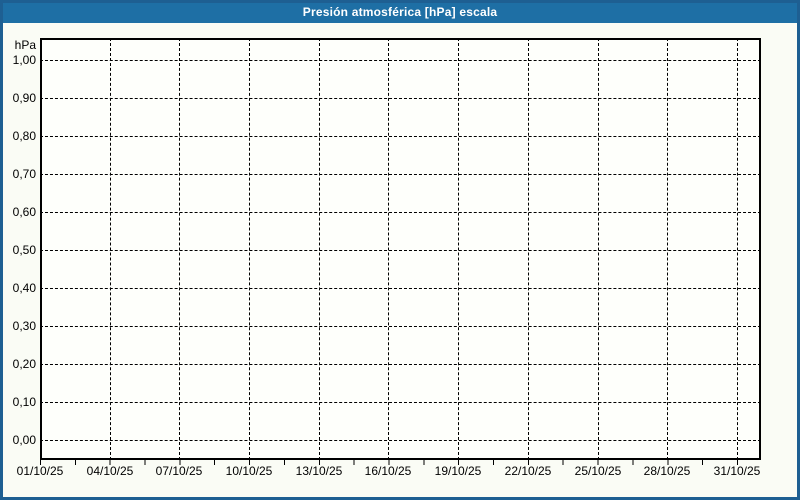 The width and height of the screenshot is (800, 500). Describe the element at coordinates (667, 471) in the screenshot. I see `x-tick-label: 28/10/25` at that location.